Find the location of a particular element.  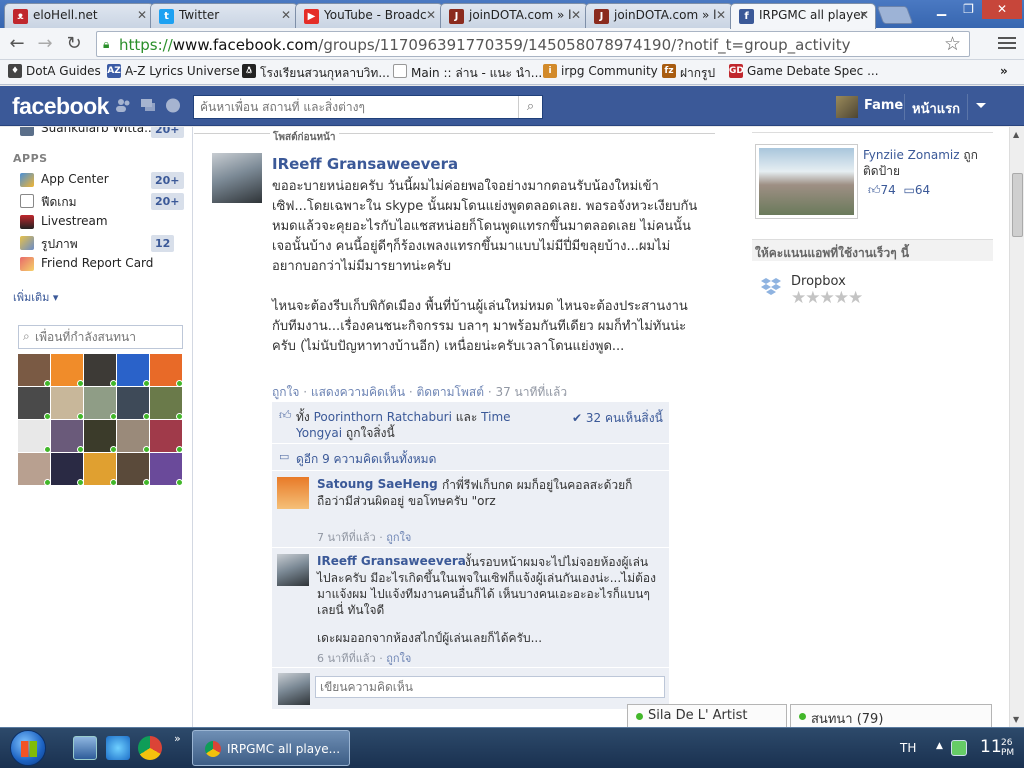

chat-search-input is located at coordinates (107, 337).